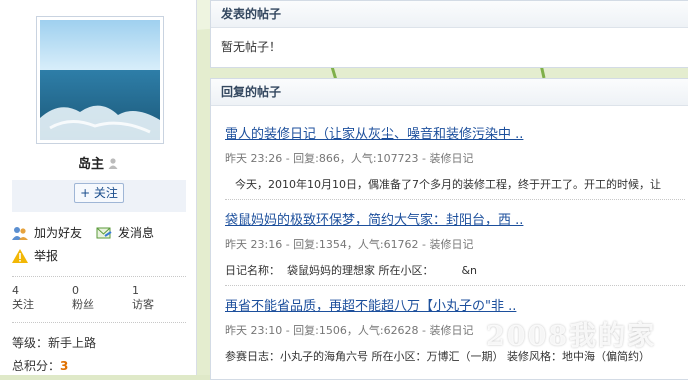 This screenshot has height=380, width=688. What do you see at coordinates (113, 163) in the screenshot?
I see `user-icon` at bounding box center [113, 163].